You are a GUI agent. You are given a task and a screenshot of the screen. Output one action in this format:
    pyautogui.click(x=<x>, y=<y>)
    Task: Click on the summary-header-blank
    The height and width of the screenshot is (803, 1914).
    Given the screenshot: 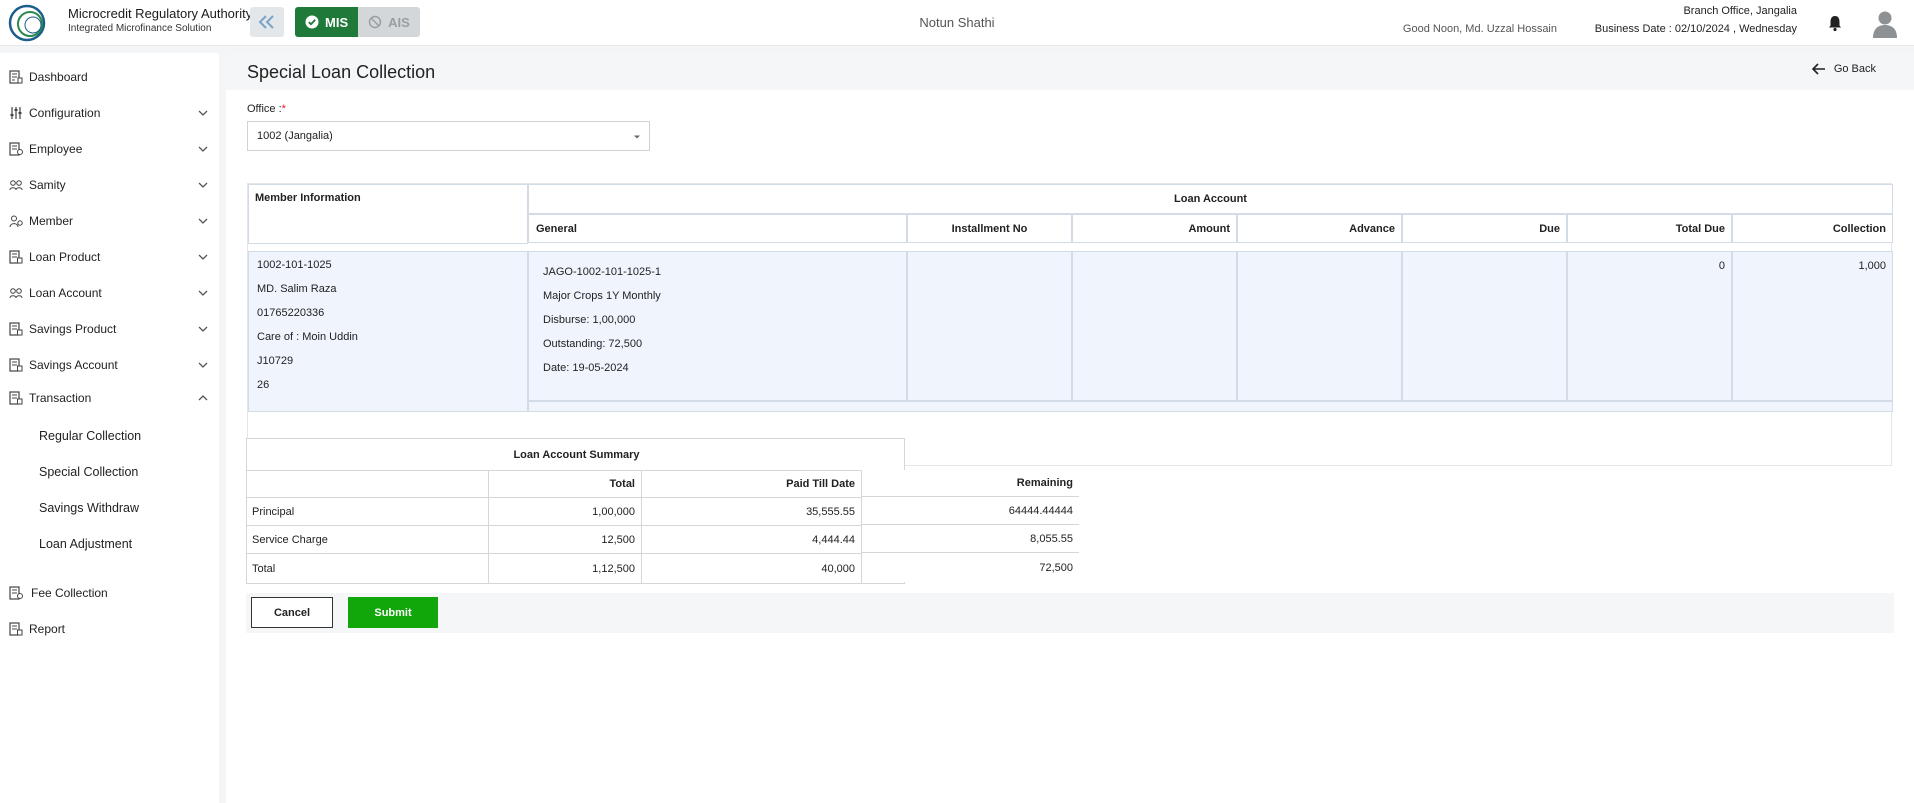 What is the action you would take?
    pyautogui.click(x=368, y=484)
    